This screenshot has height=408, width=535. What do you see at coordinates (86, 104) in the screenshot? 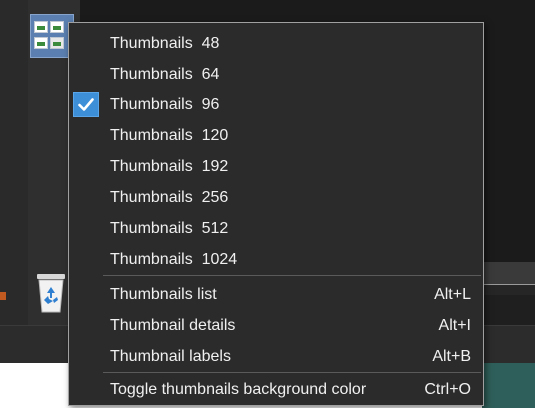
I see `checkmark-icon` at bounding box center [86, 104].